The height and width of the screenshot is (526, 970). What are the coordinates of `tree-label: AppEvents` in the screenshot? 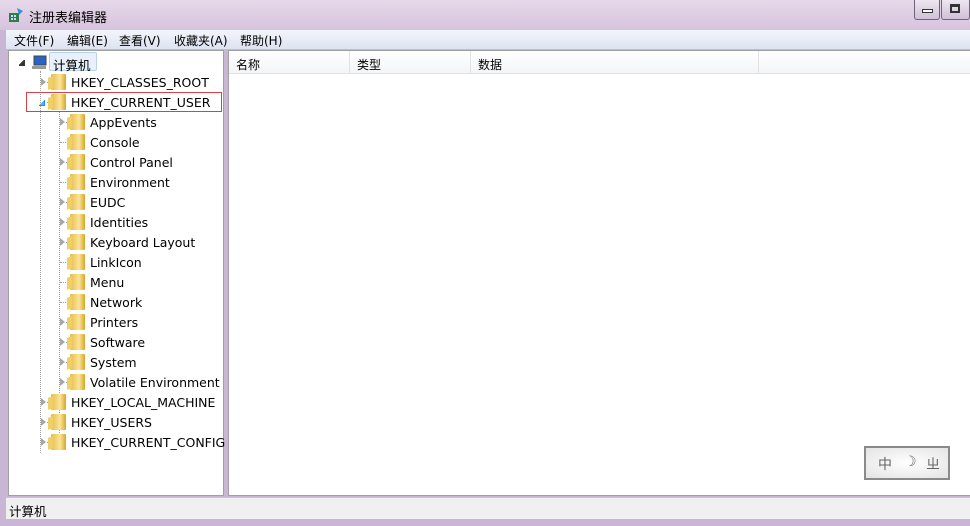 It's located at (123, 122).